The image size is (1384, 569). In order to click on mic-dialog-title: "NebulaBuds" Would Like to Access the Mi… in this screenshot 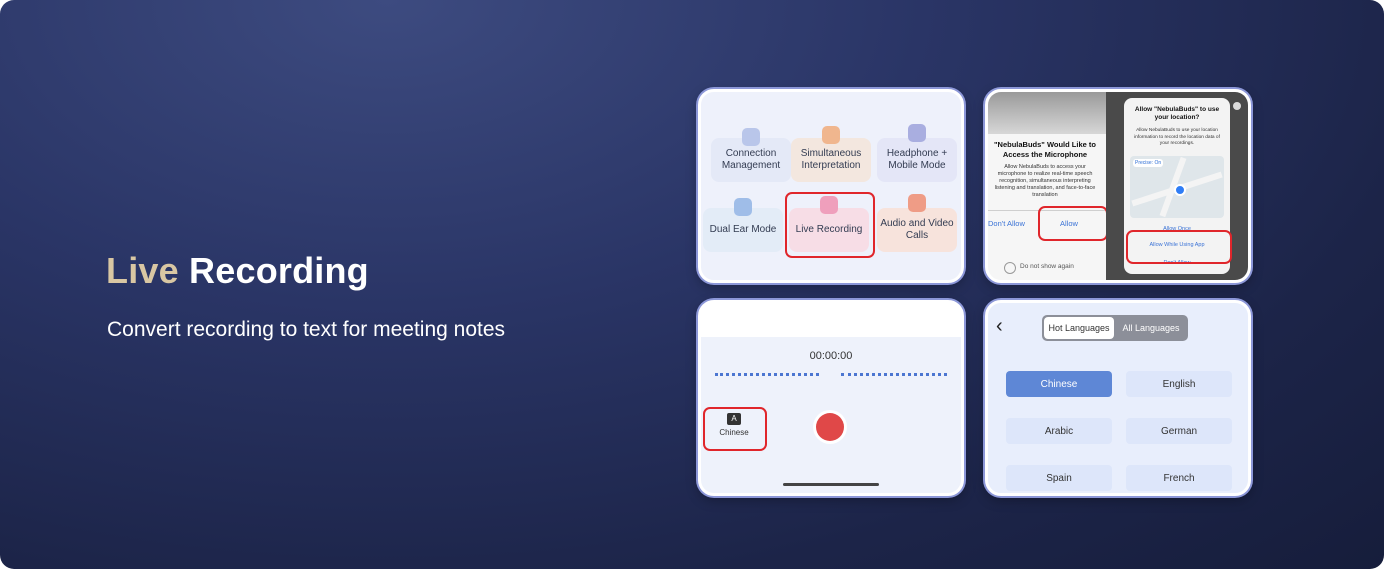, I will do `click(1045, 149)`.